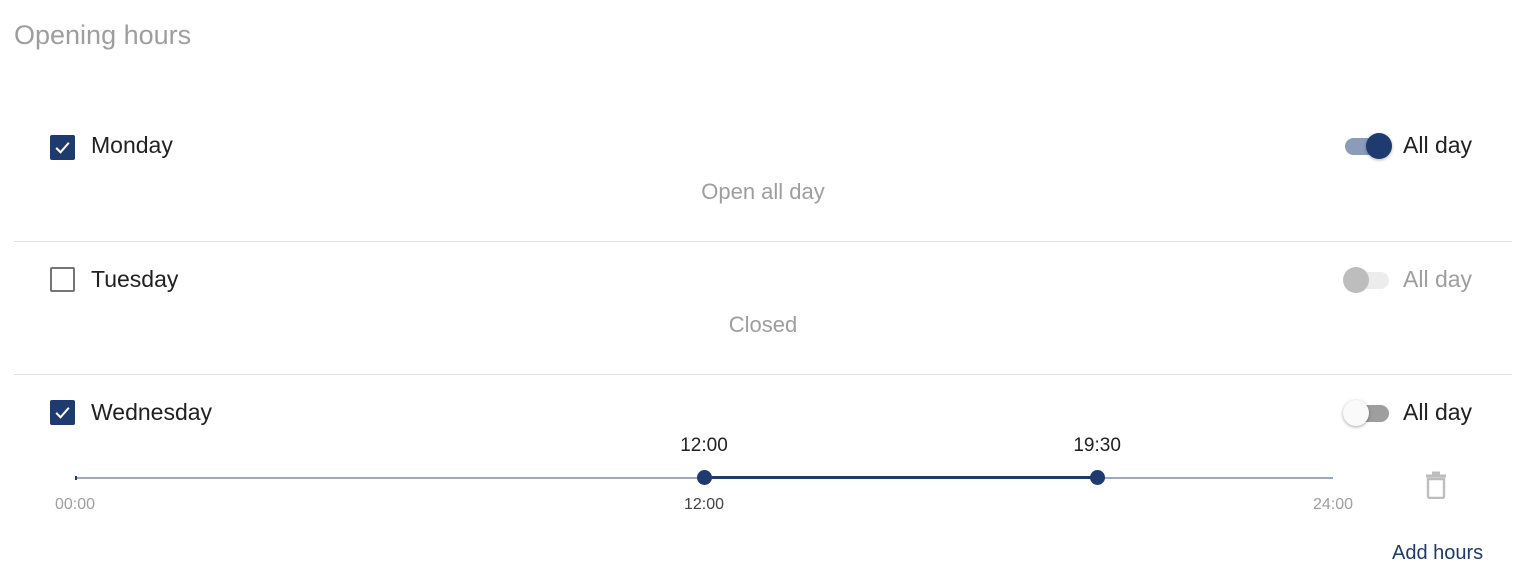  What do you see at coordinates (132, 145) in the screenshot?
I see `day-label-monday: Monday` at bounding box center [132, 145].